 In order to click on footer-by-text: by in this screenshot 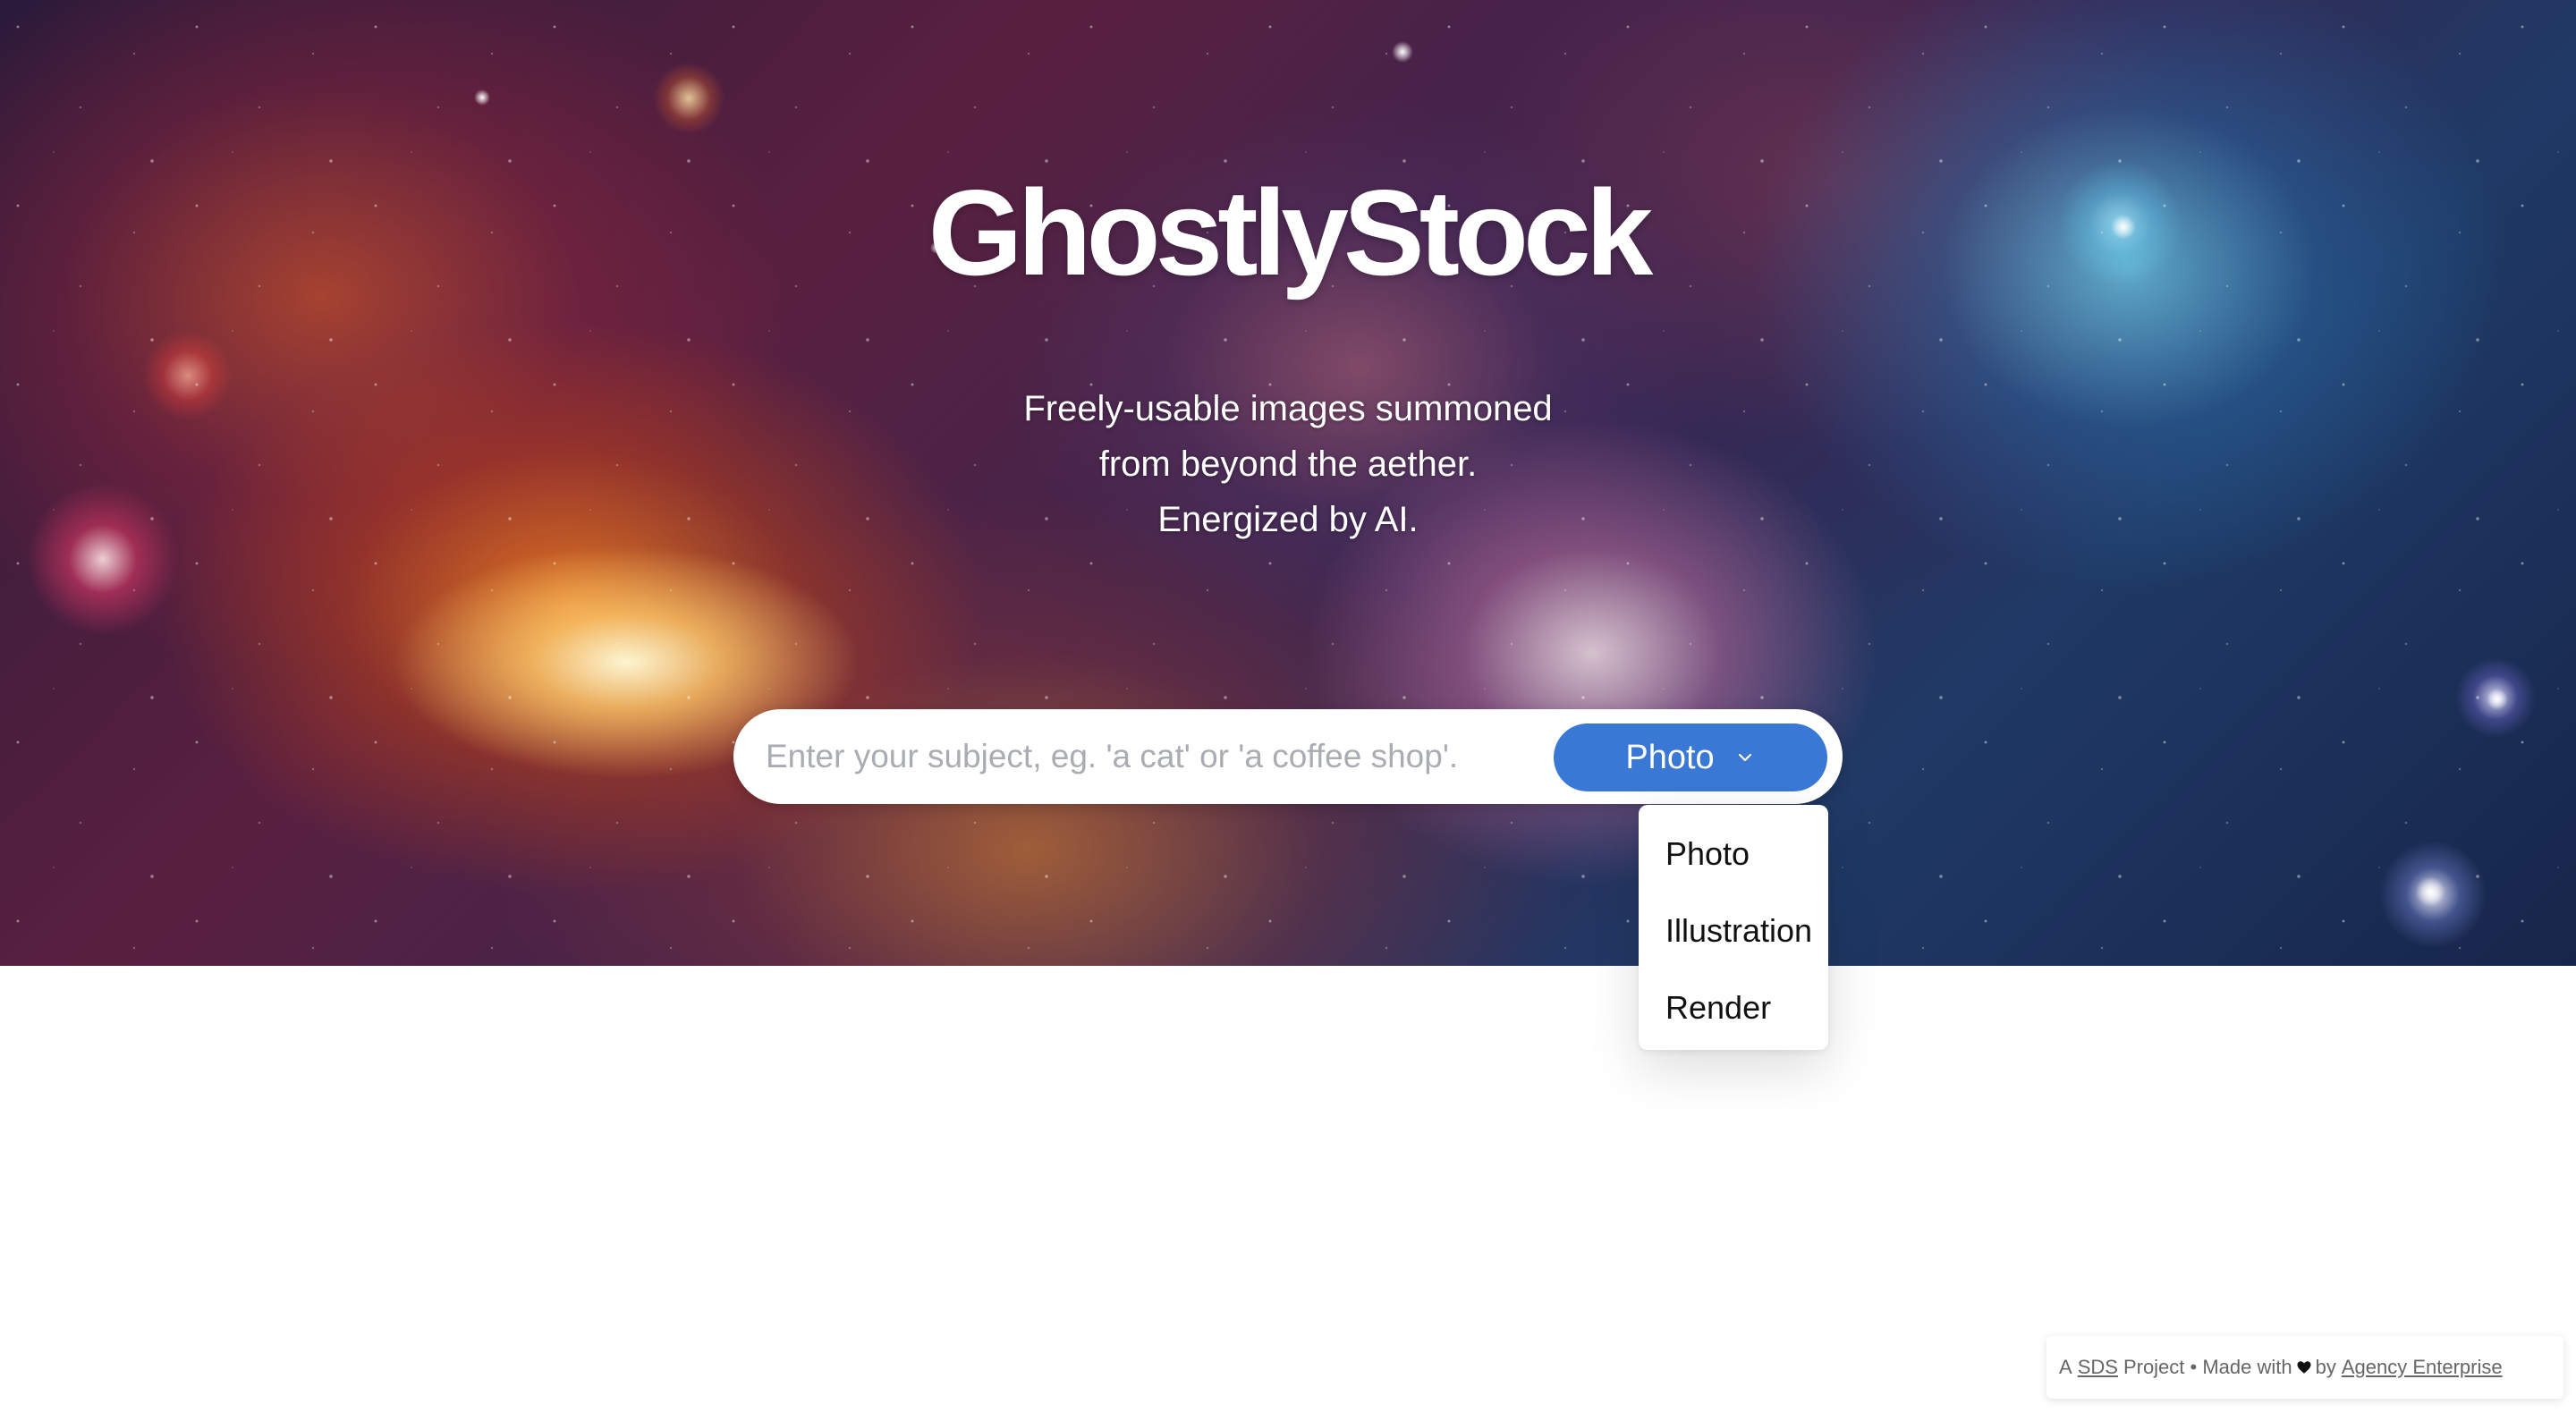, I will do `click(2325, 1367)`.